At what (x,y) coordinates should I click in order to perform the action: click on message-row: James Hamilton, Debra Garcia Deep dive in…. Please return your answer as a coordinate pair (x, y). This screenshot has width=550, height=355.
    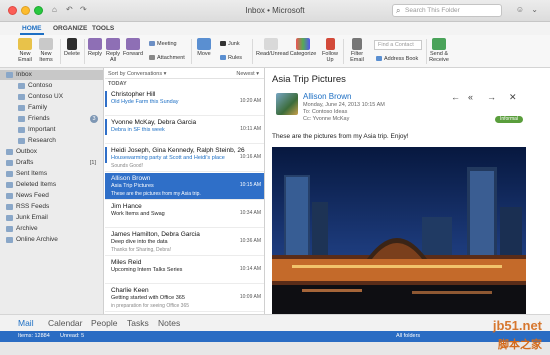
    Looking at the image, I should click on (184, 242).